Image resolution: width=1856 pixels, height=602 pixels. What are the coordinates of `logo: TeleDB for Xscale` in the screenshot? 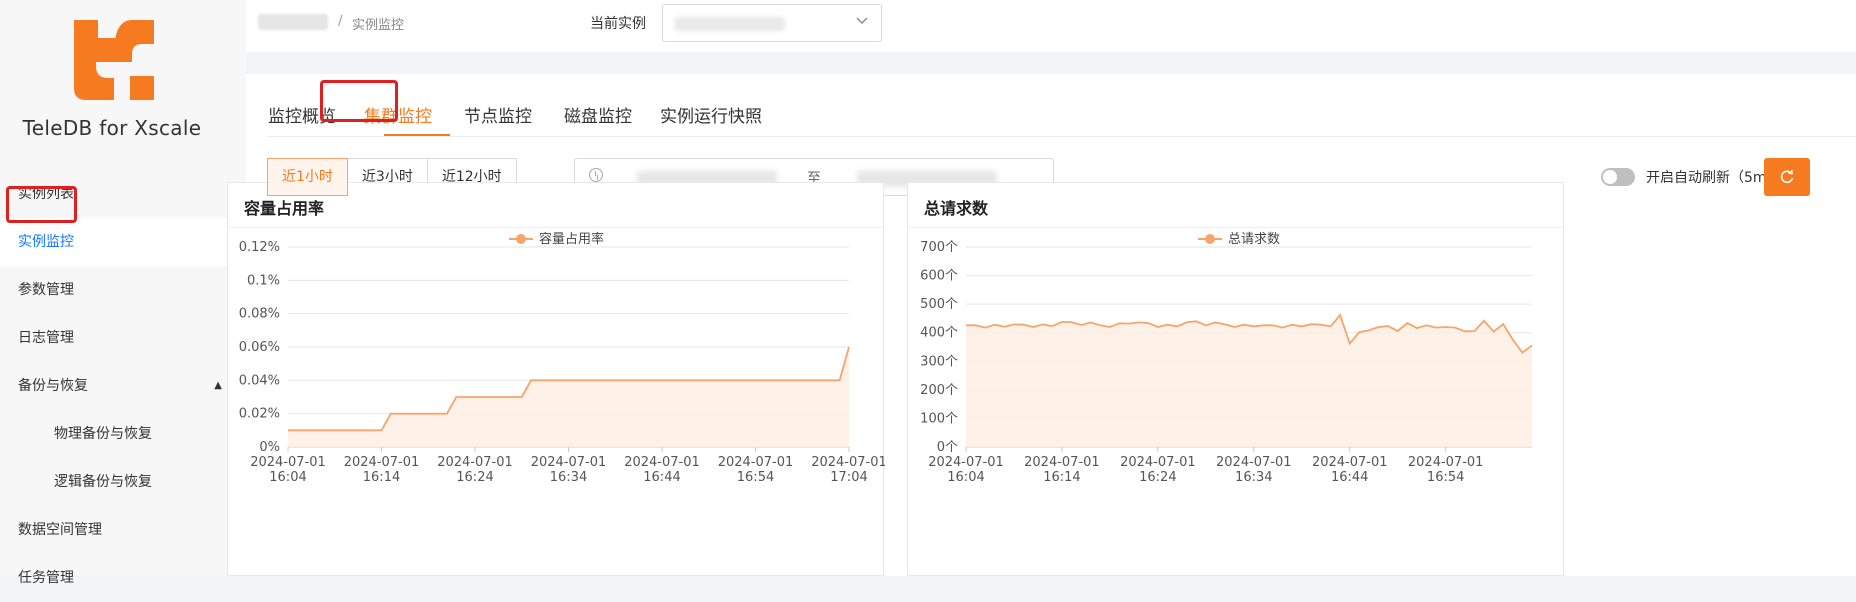 It's located at (112, 80).